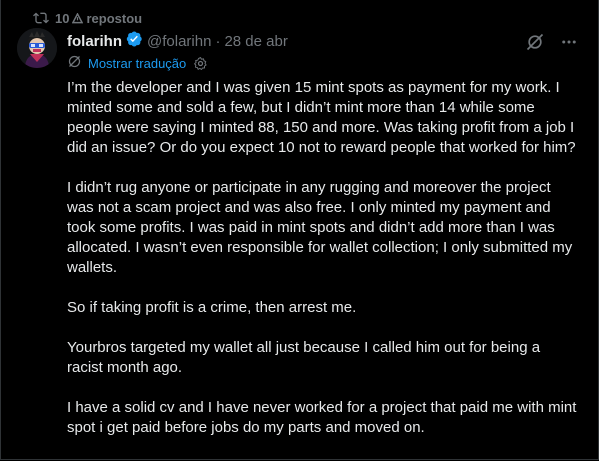 Image resolution: width=599 pixels, height=461 pixels. What do you see at coordinates (552, 42) in the screenshot?
I see `tweet-actions` at bounding box center [552, 42].